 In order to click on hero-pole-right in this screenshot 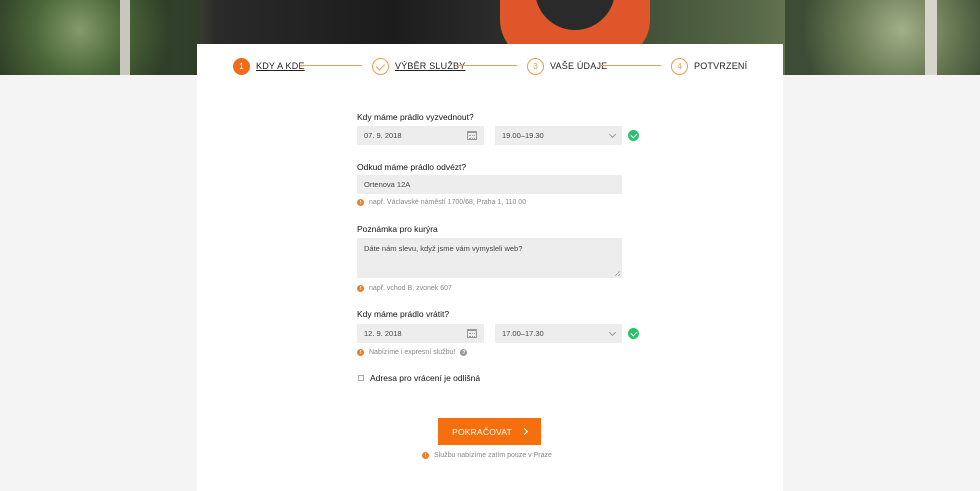, I will do `click(931, 37)`.